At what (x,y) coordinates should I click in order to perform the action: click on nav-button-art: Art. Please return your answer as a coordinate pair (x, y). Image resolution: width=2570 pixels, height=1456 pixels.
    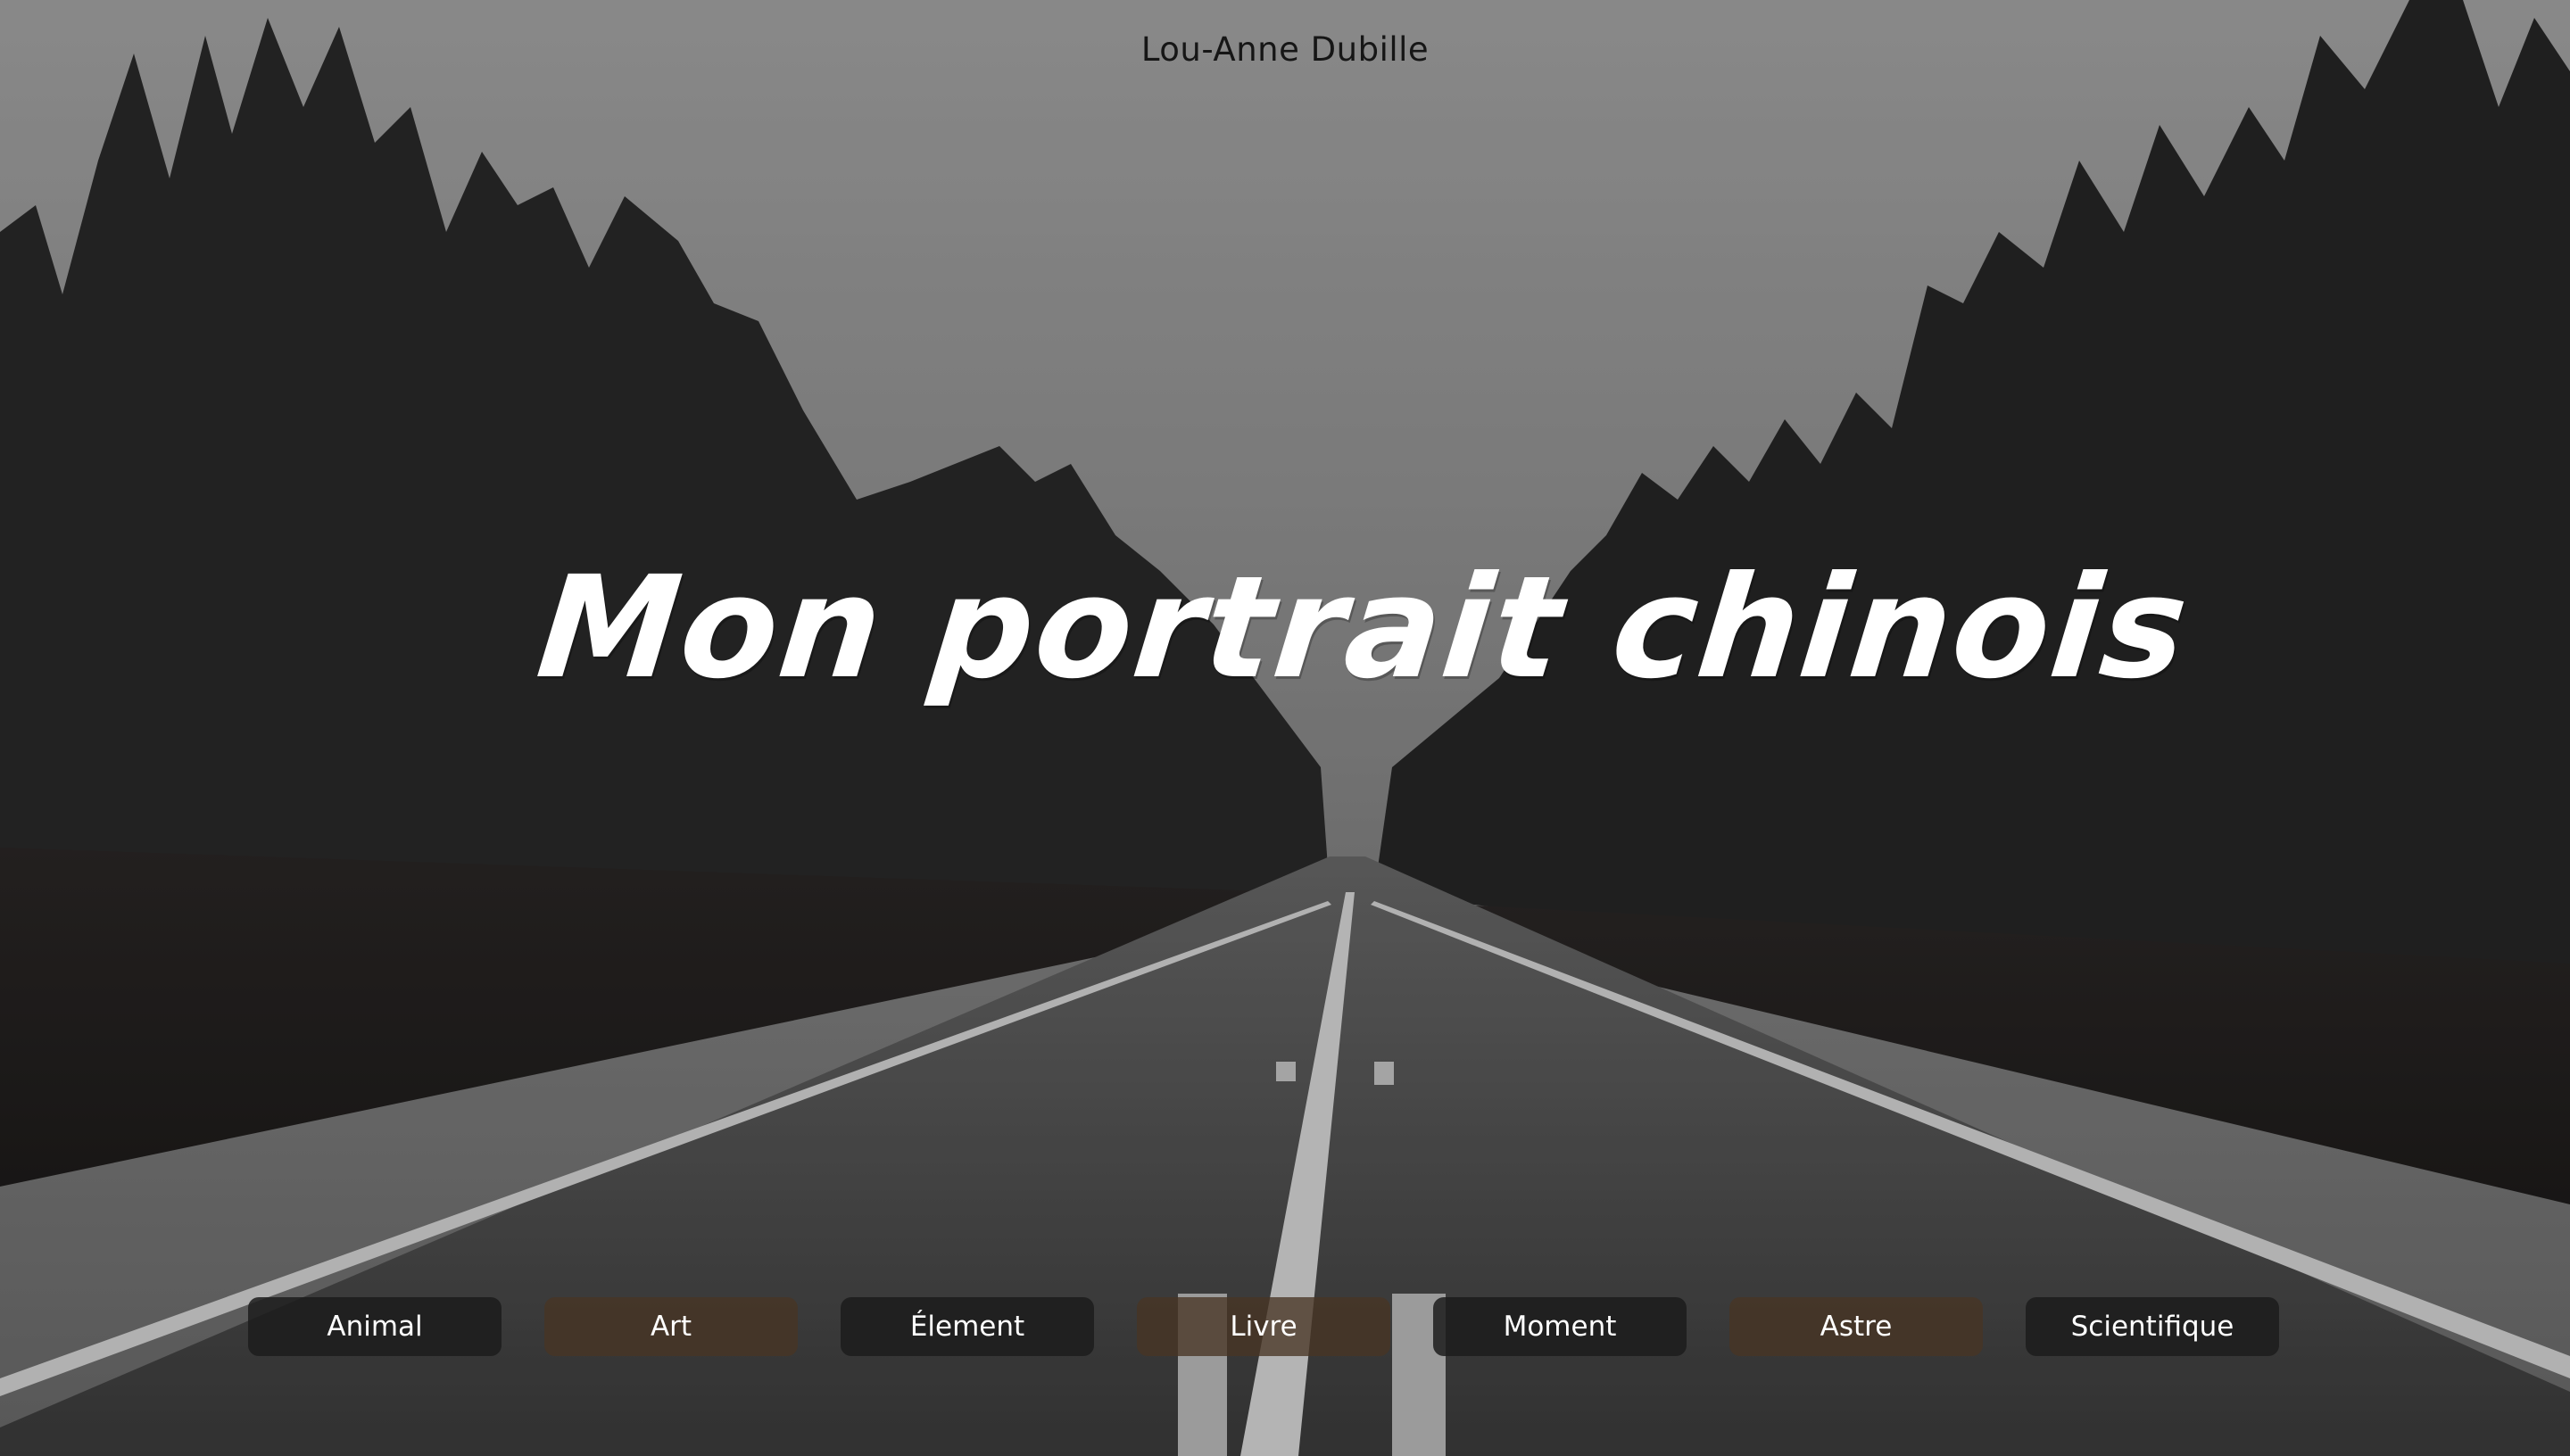
    Looking at the image, I should click on (671, 1326).